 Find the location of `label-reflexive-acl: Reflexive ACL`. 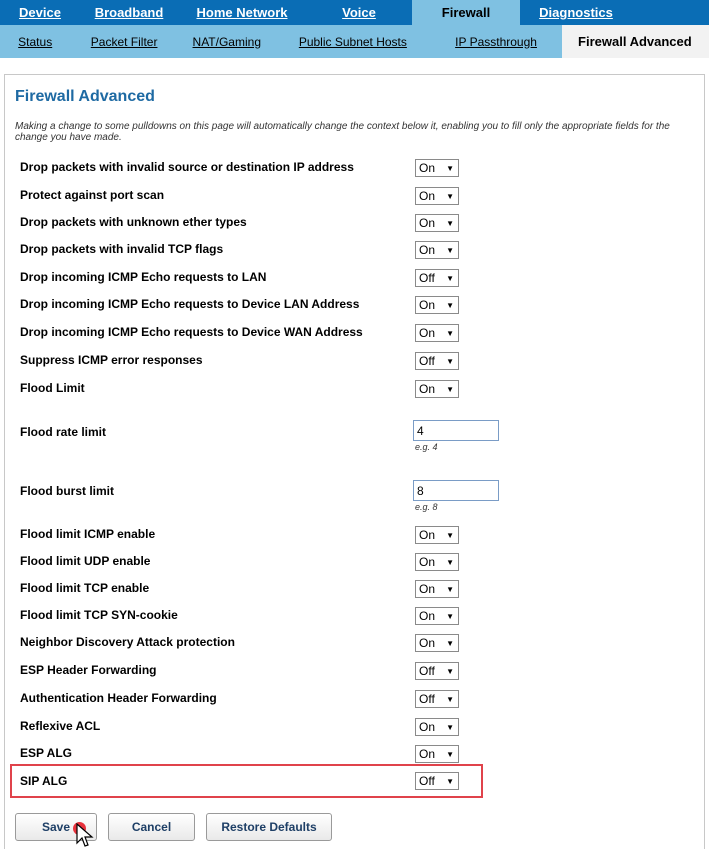

label-reflexive-acl: Reflexive ACL is located at coordinates (60, 726).